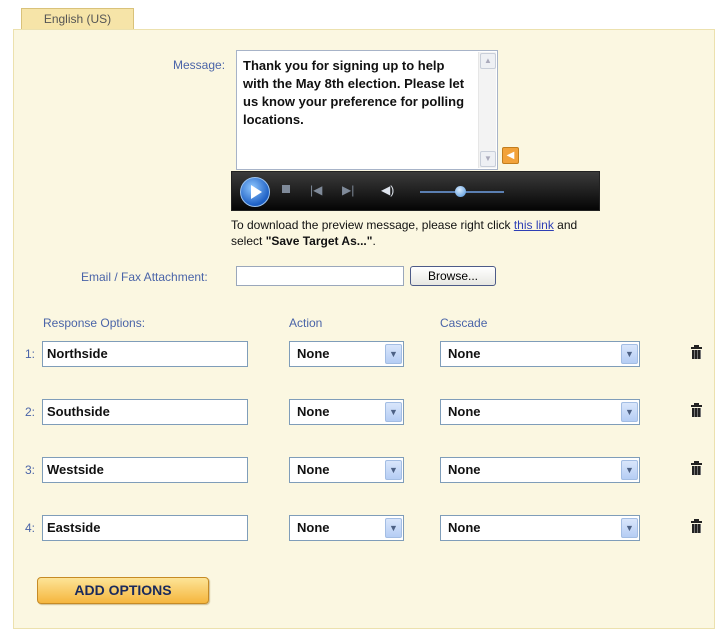  I want to click on play-icon, so click(255, 192).